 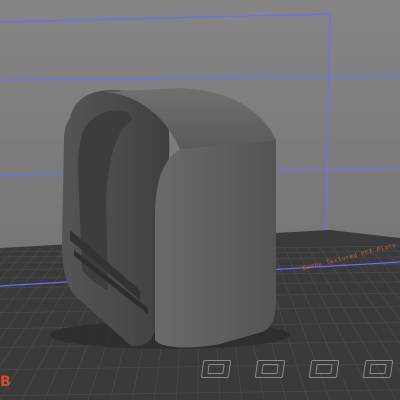 I want to click on lock-icon, so click(x=378, y=369).